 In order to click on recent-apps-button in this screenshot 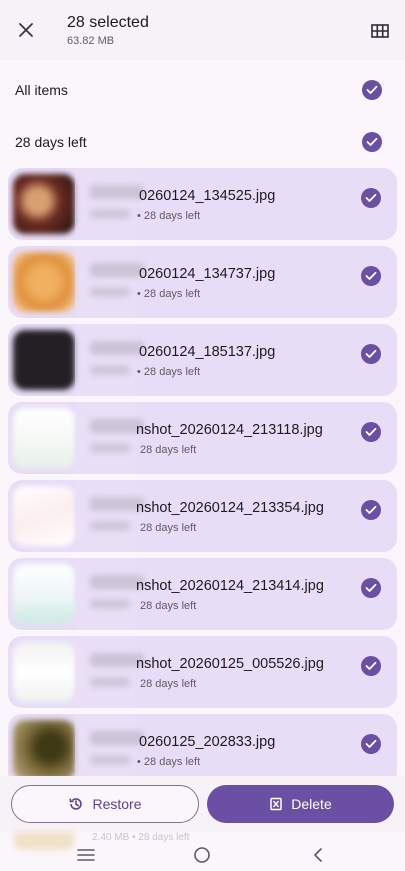, I will do `click(86, 855)`.